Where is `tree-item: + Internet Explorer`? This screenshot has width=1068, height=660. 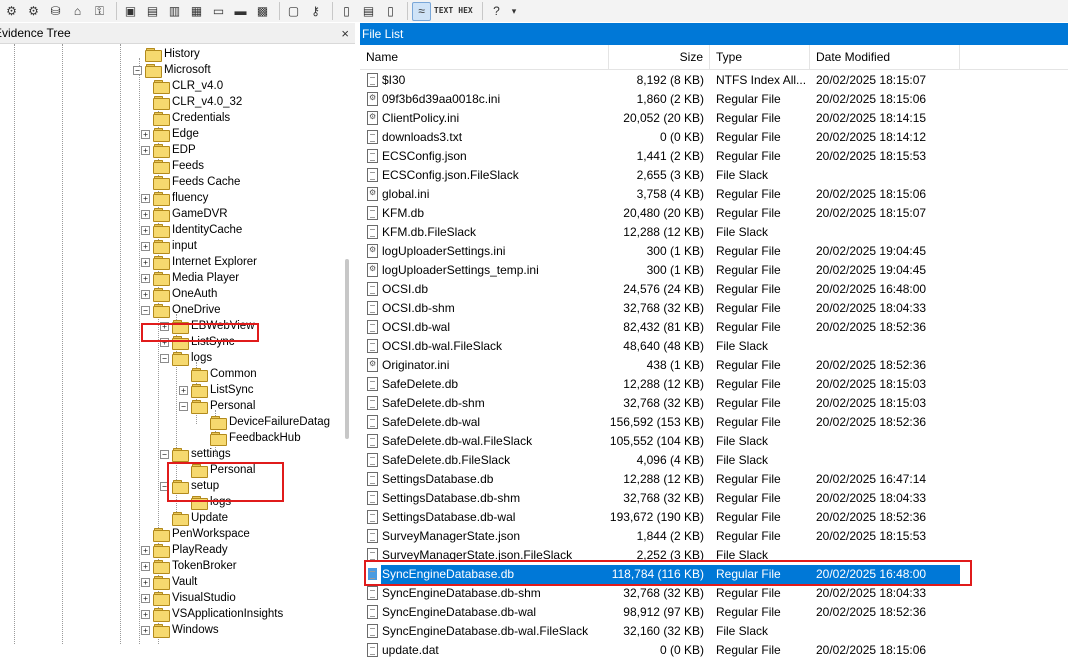 tree-item: + Internet Explorer is located at coordinates (199, 262).